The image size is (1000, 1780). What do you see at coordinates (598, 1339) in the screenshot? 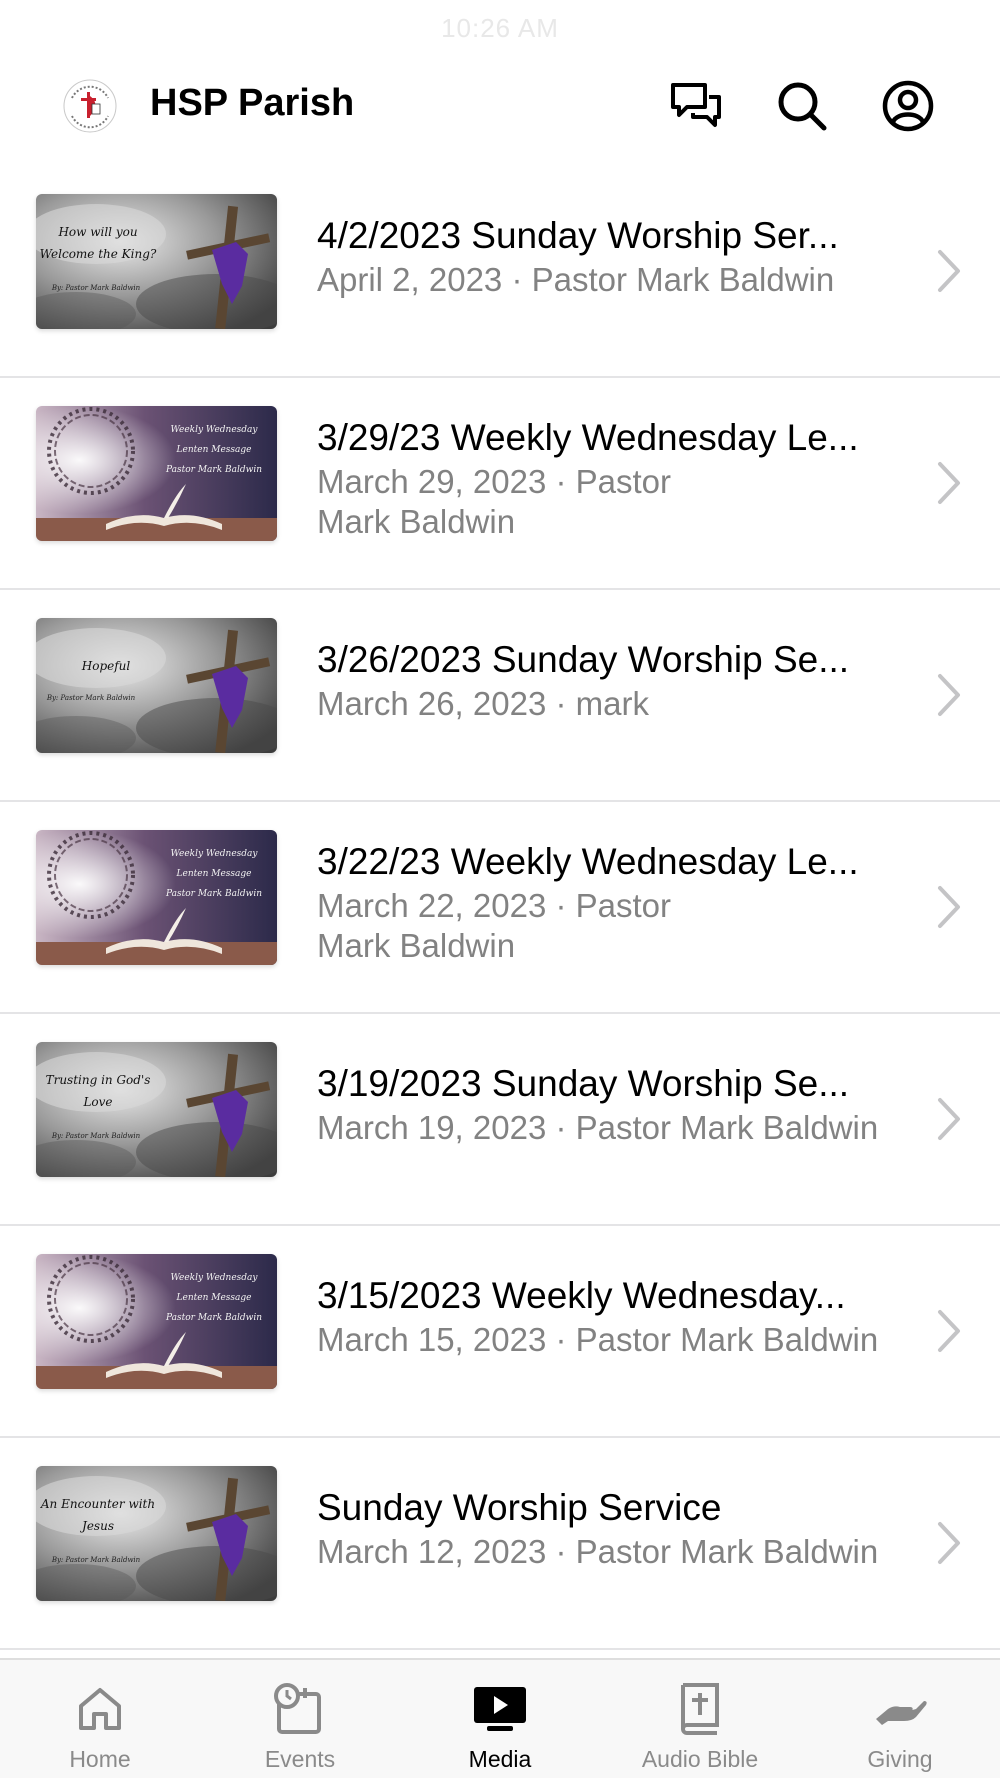
I see `media-item-subtitle: March 15, 2023 · Pastor Mark Baldwin` at bounding box center [598, 1339].